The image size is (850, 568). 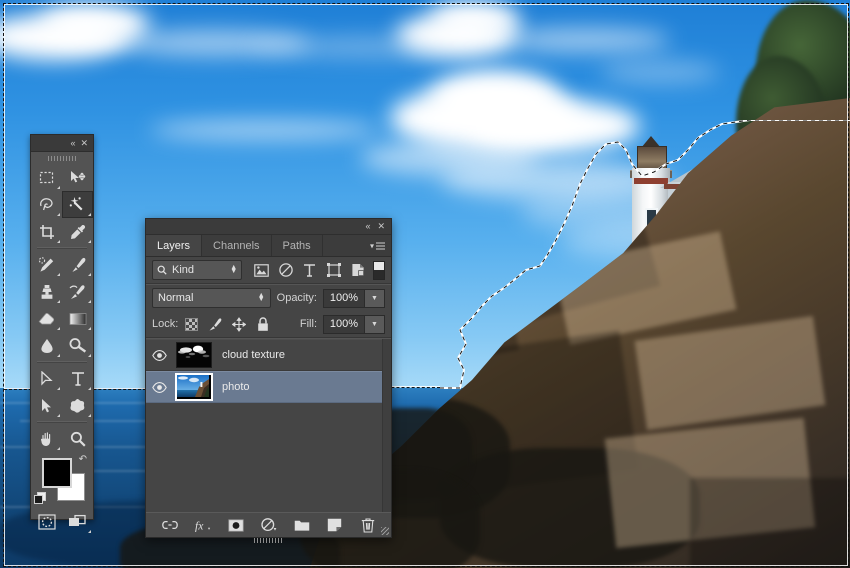 I want to click on color-swatches: ↶, so click(x=62, y=480).